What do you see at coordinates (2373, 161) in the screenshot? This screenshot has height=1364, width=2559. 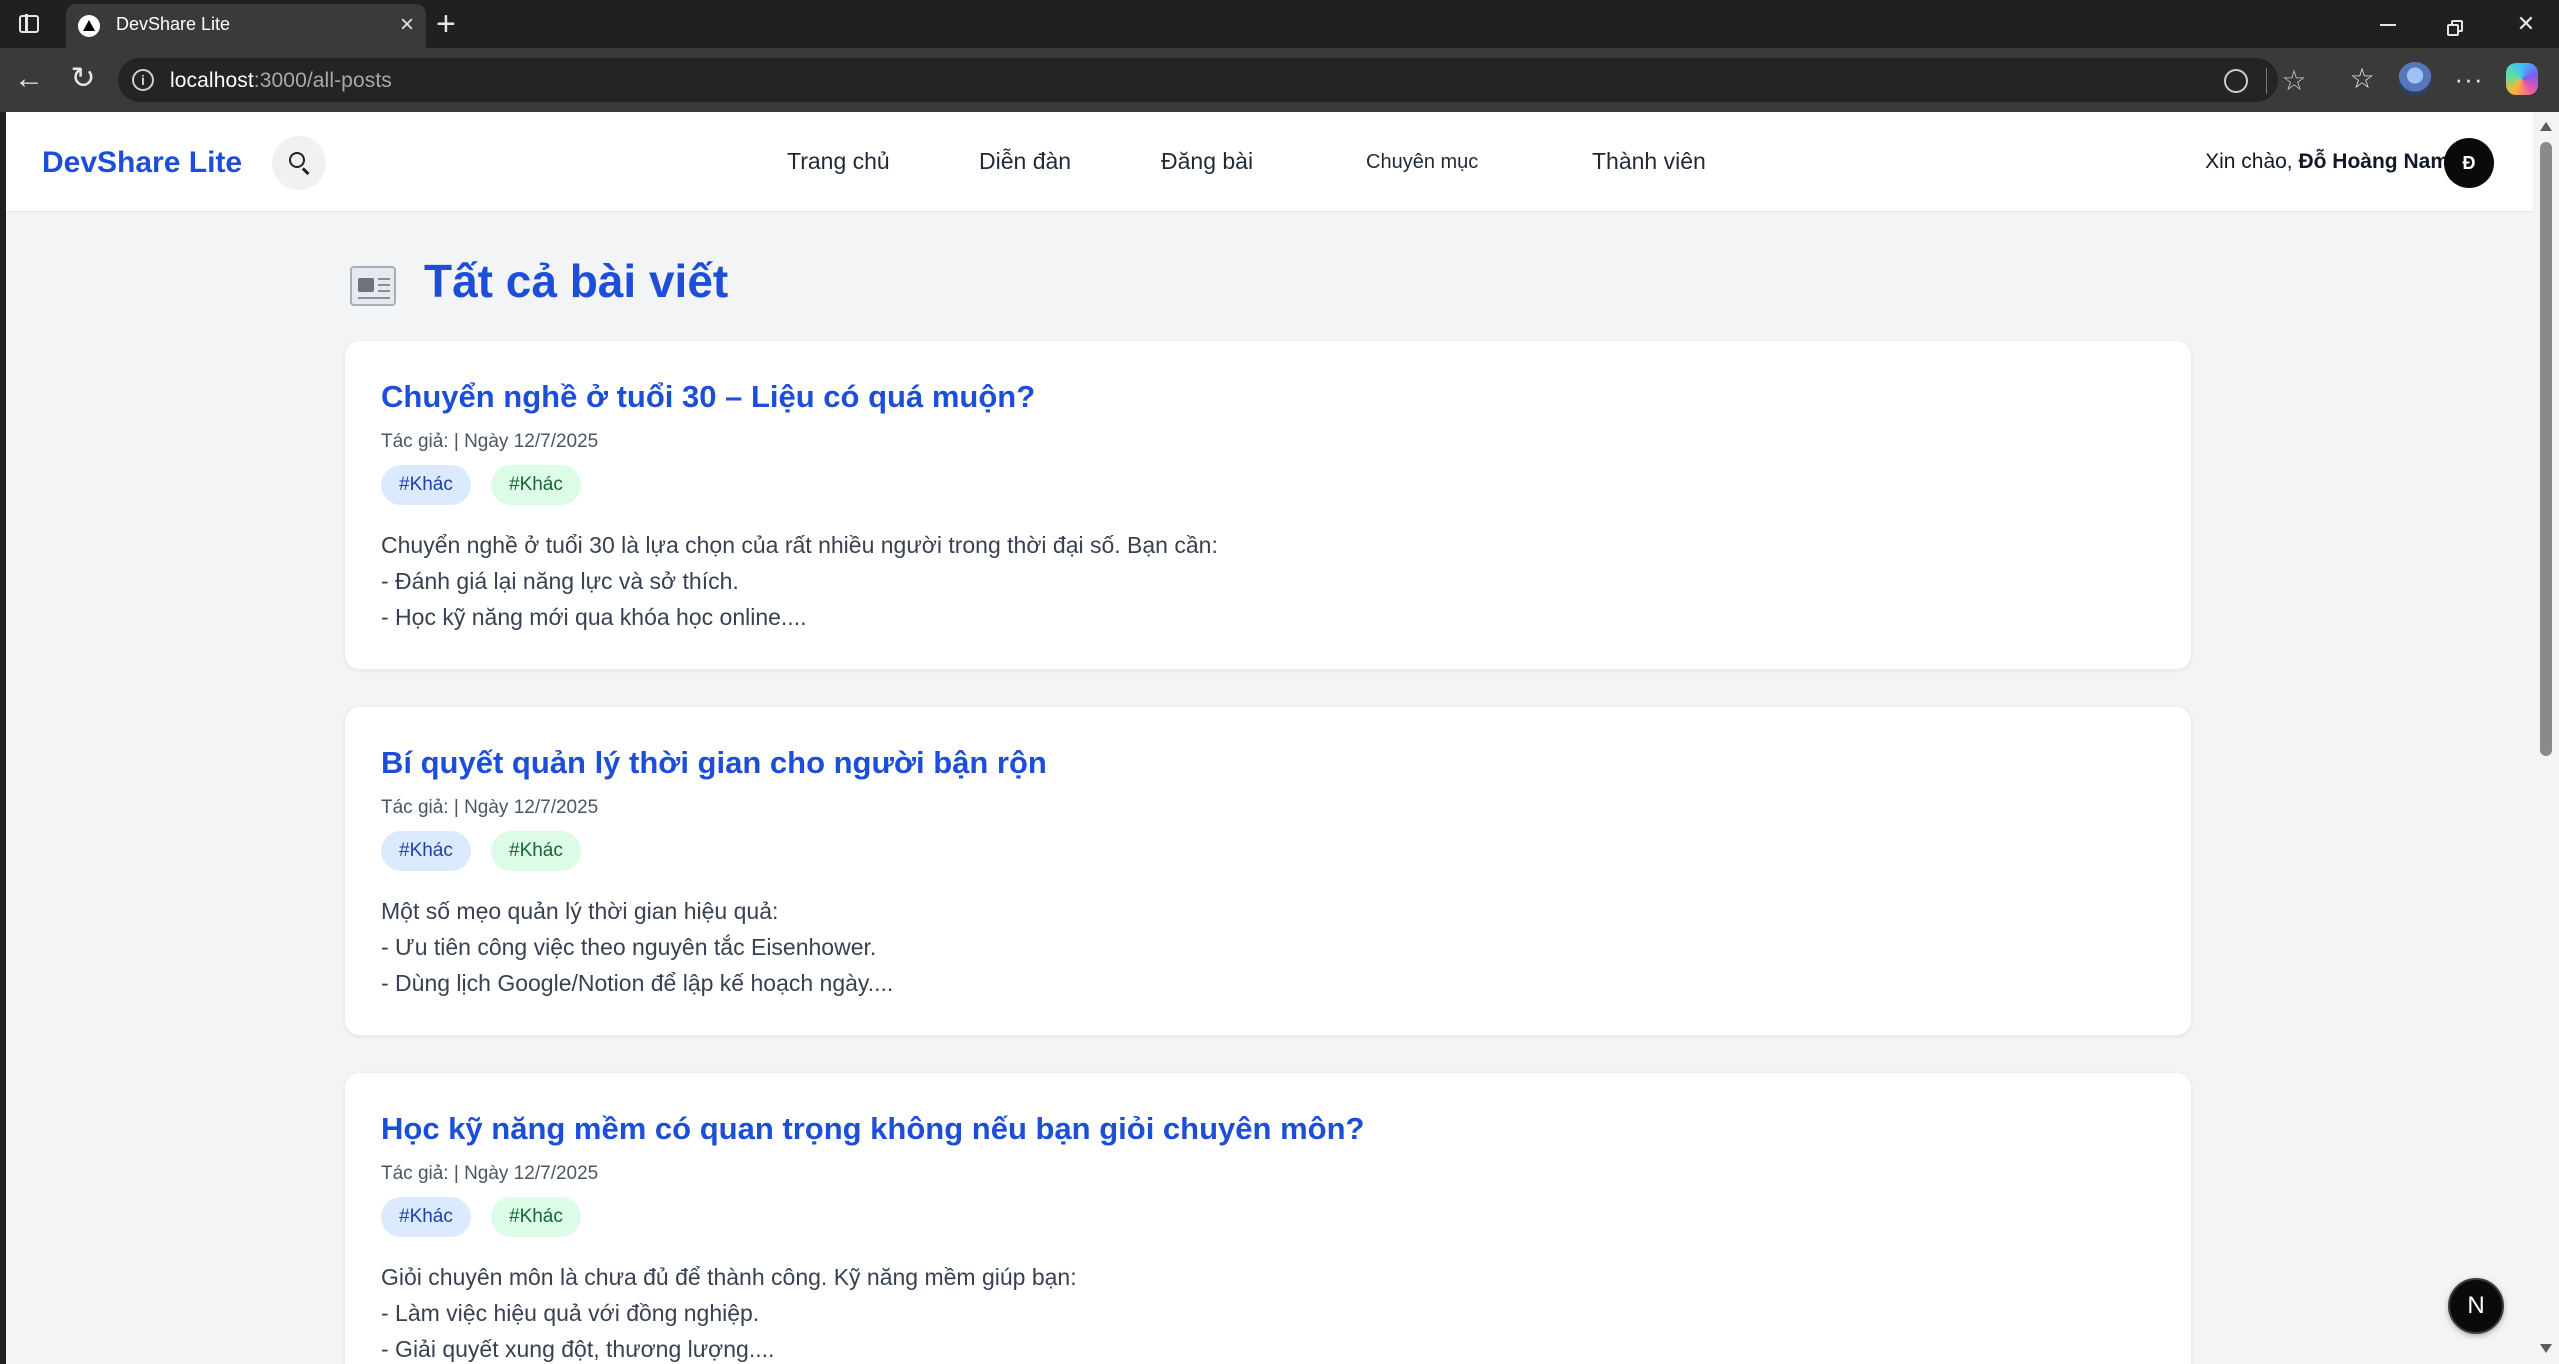 I see `user-name: Đỗ Hoàng Nam` at bounding box center [2373, 161].